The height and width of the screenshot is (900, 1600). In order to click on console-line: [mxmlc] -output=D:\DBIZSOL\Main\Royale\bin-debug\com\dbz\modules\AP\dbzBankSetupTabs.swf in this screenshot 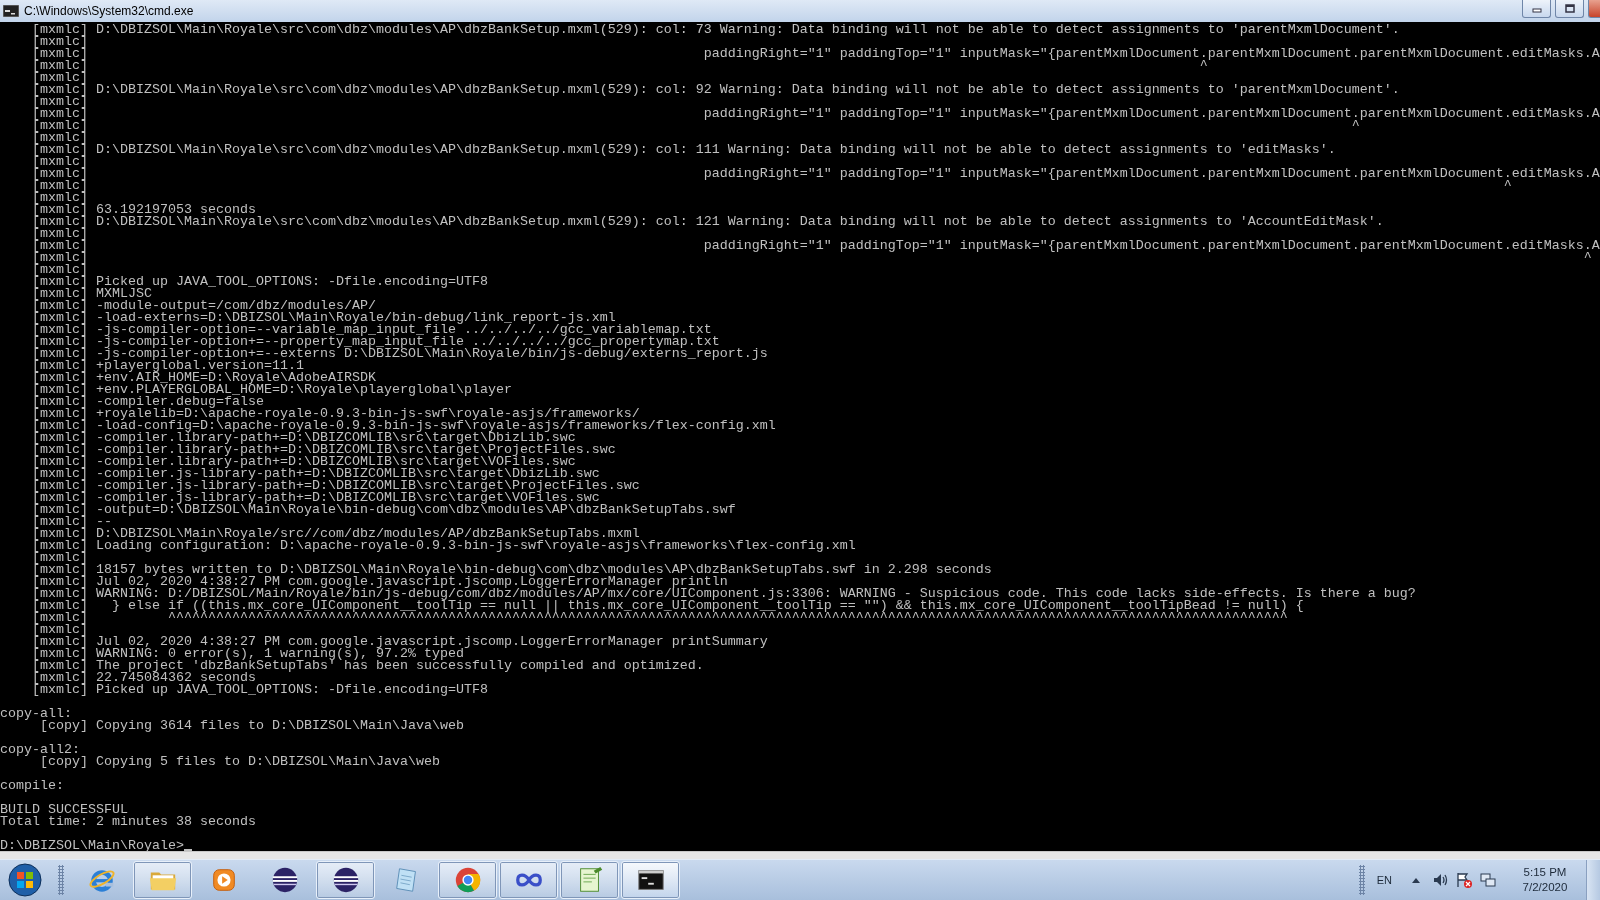, I will do `click(383, 510)`.